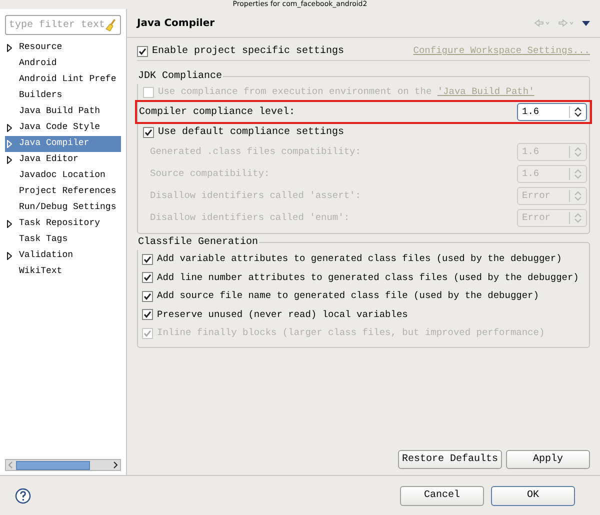  I want to click on help-icon, so click(23, 496).